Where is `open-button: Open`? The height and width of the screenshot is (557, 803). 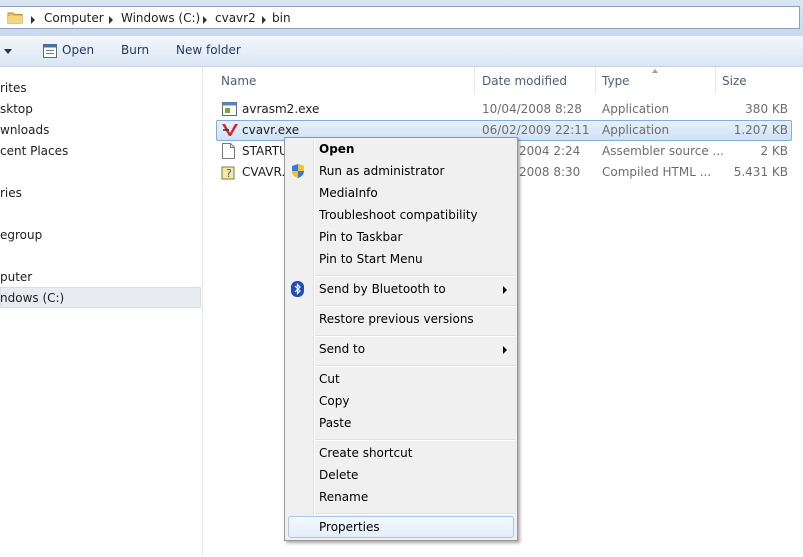 open-button: Open is located at coordinates (78, 50).